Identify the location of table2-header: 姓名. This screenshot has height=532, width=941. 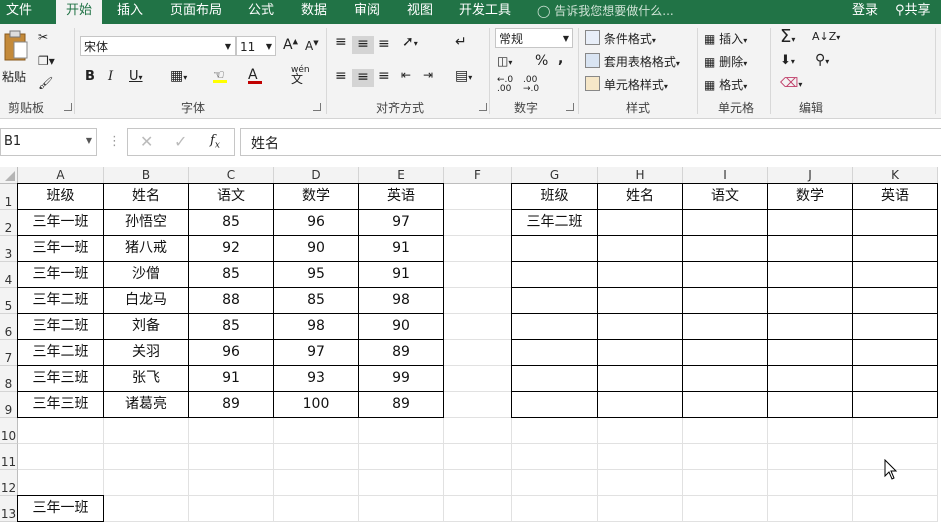
(640, 196).